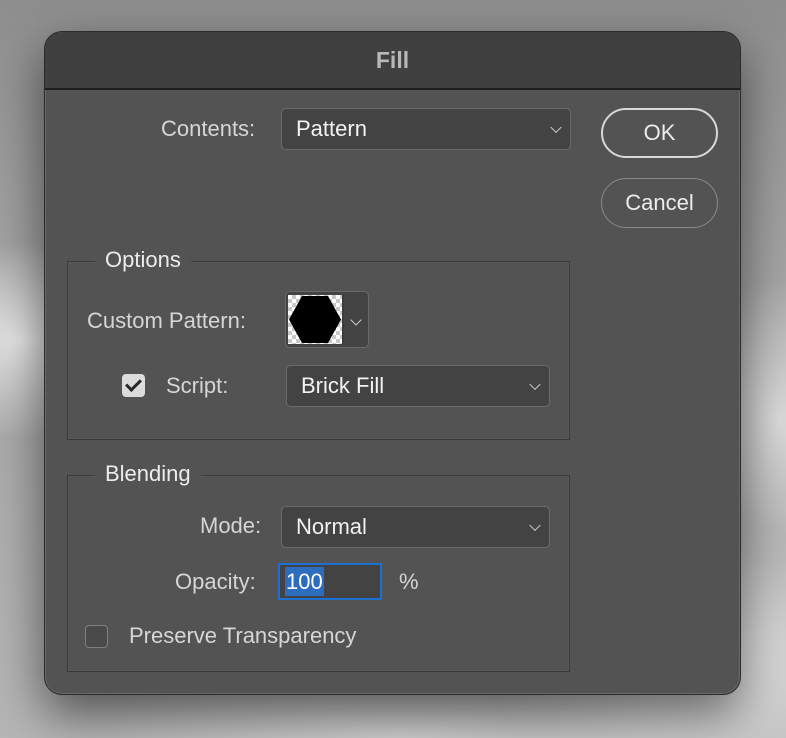 The image size is (786, 738). I want to click on custom-pattern-label: Custom Pattern:, so click(166, 320).